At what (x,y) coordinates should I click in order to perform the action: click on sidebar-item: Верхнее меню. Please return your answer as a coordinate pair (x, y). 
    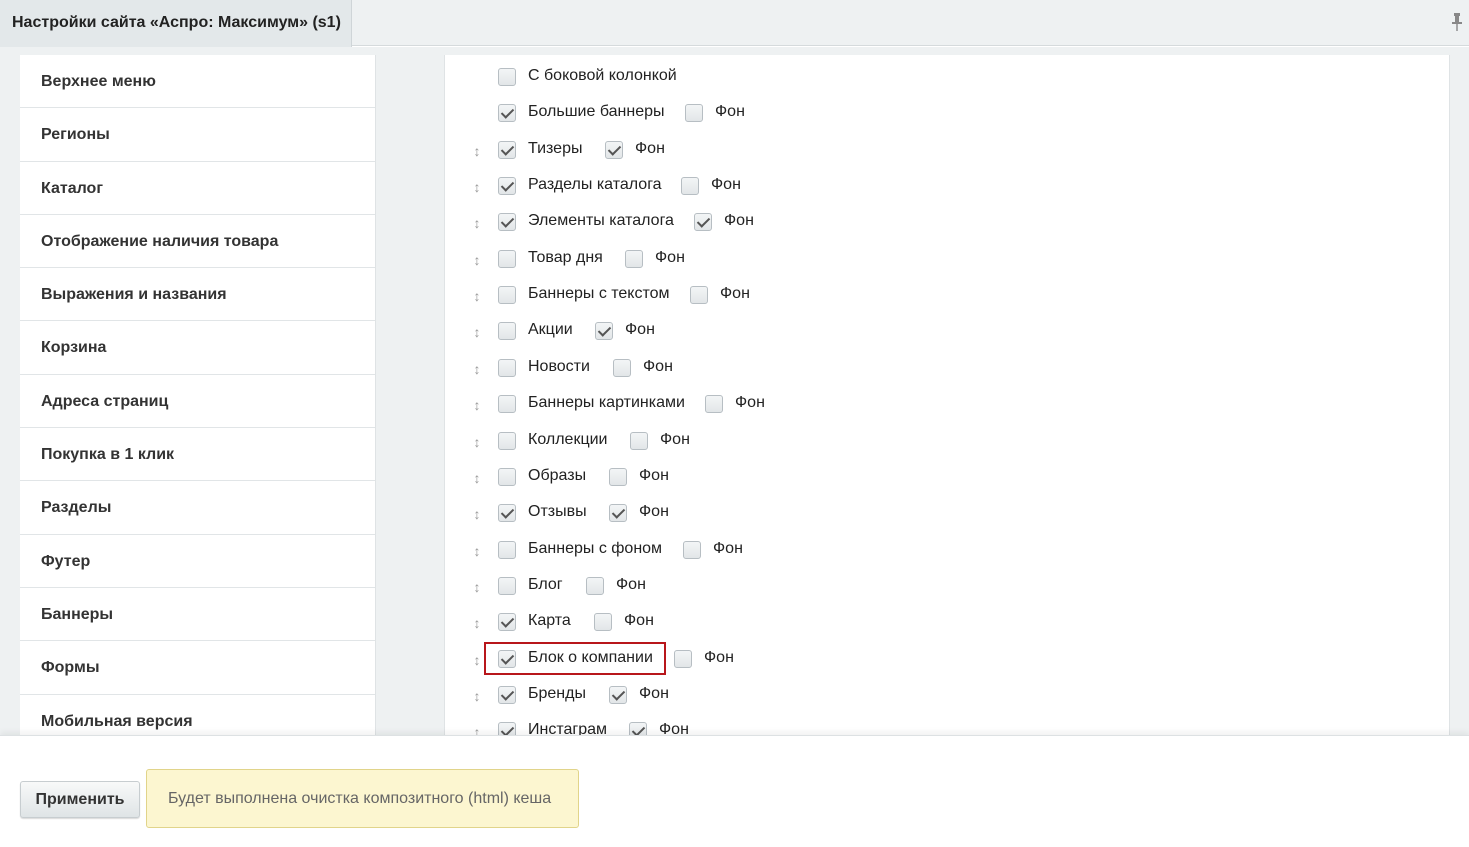
    Looking at the image, I should click on (197, 82).